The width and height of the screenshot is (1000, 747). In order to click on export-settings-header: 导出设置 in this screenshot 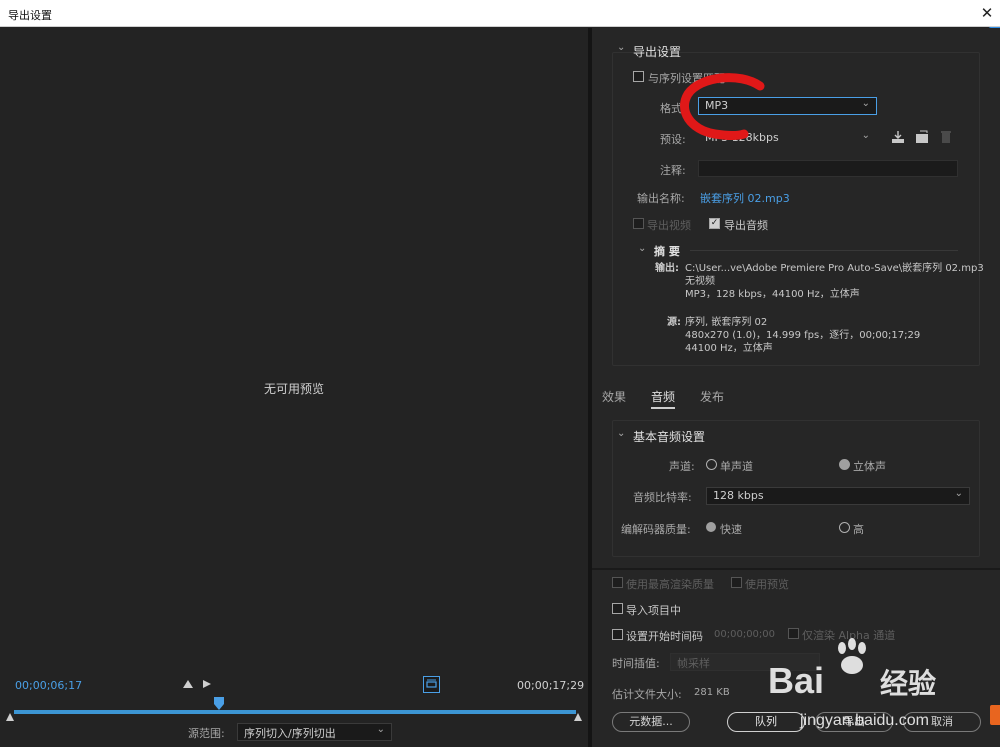, I will do `click(657, 52)`.